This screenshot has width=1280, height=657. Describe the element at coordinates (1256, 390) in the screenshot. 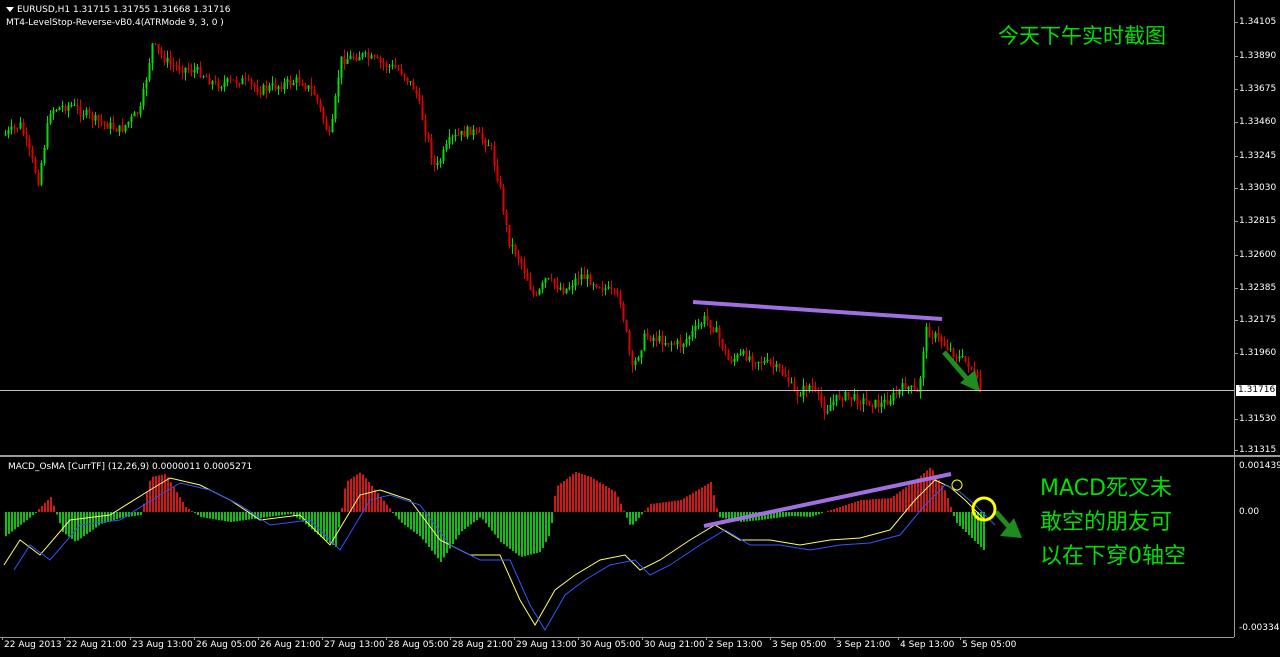

I see `current-price-label: 1.31716` at that location.